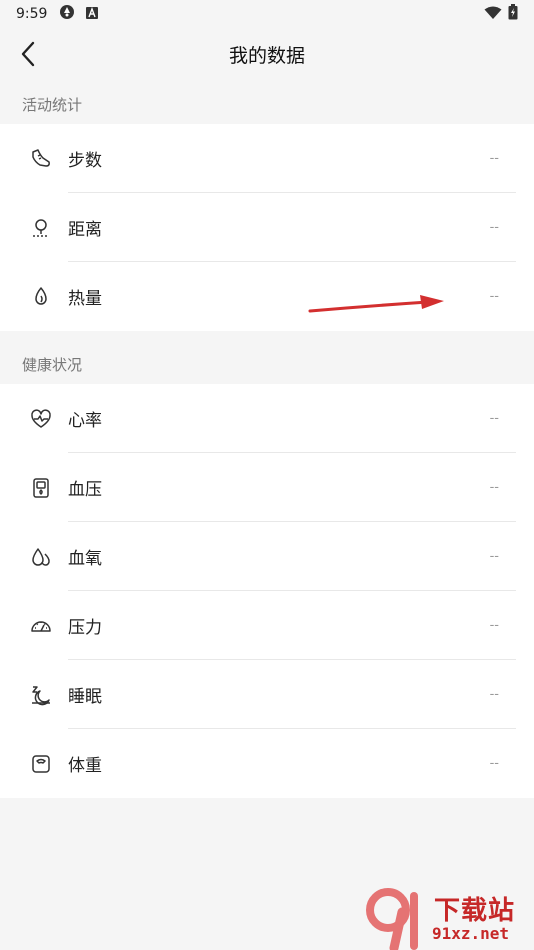  What do you see at coordinates (52, 365) in the screenshot?
I see `section-title-health: 健康状况` at bounding box center [52, 365].